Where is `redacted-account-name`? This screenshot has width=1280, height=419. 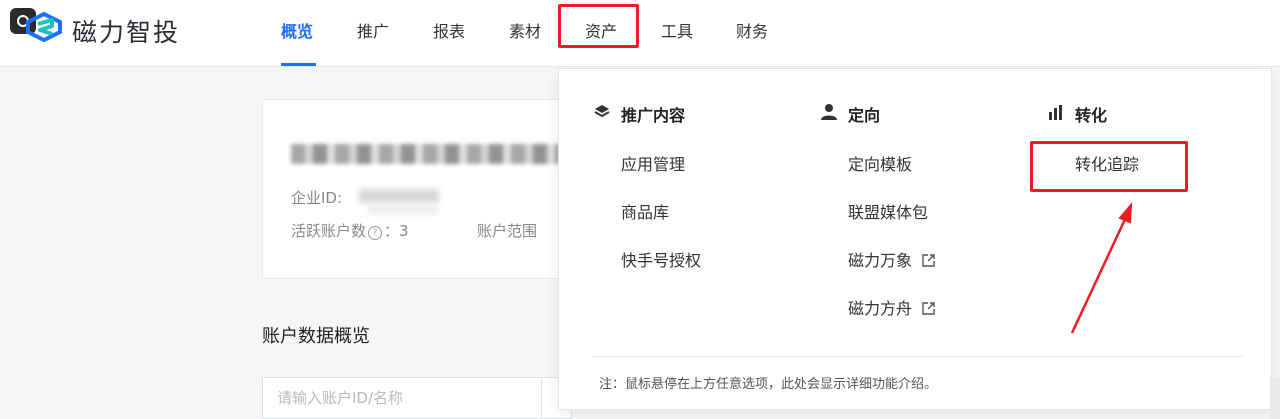 redacted-account-name is located at coordinates (426, 154).